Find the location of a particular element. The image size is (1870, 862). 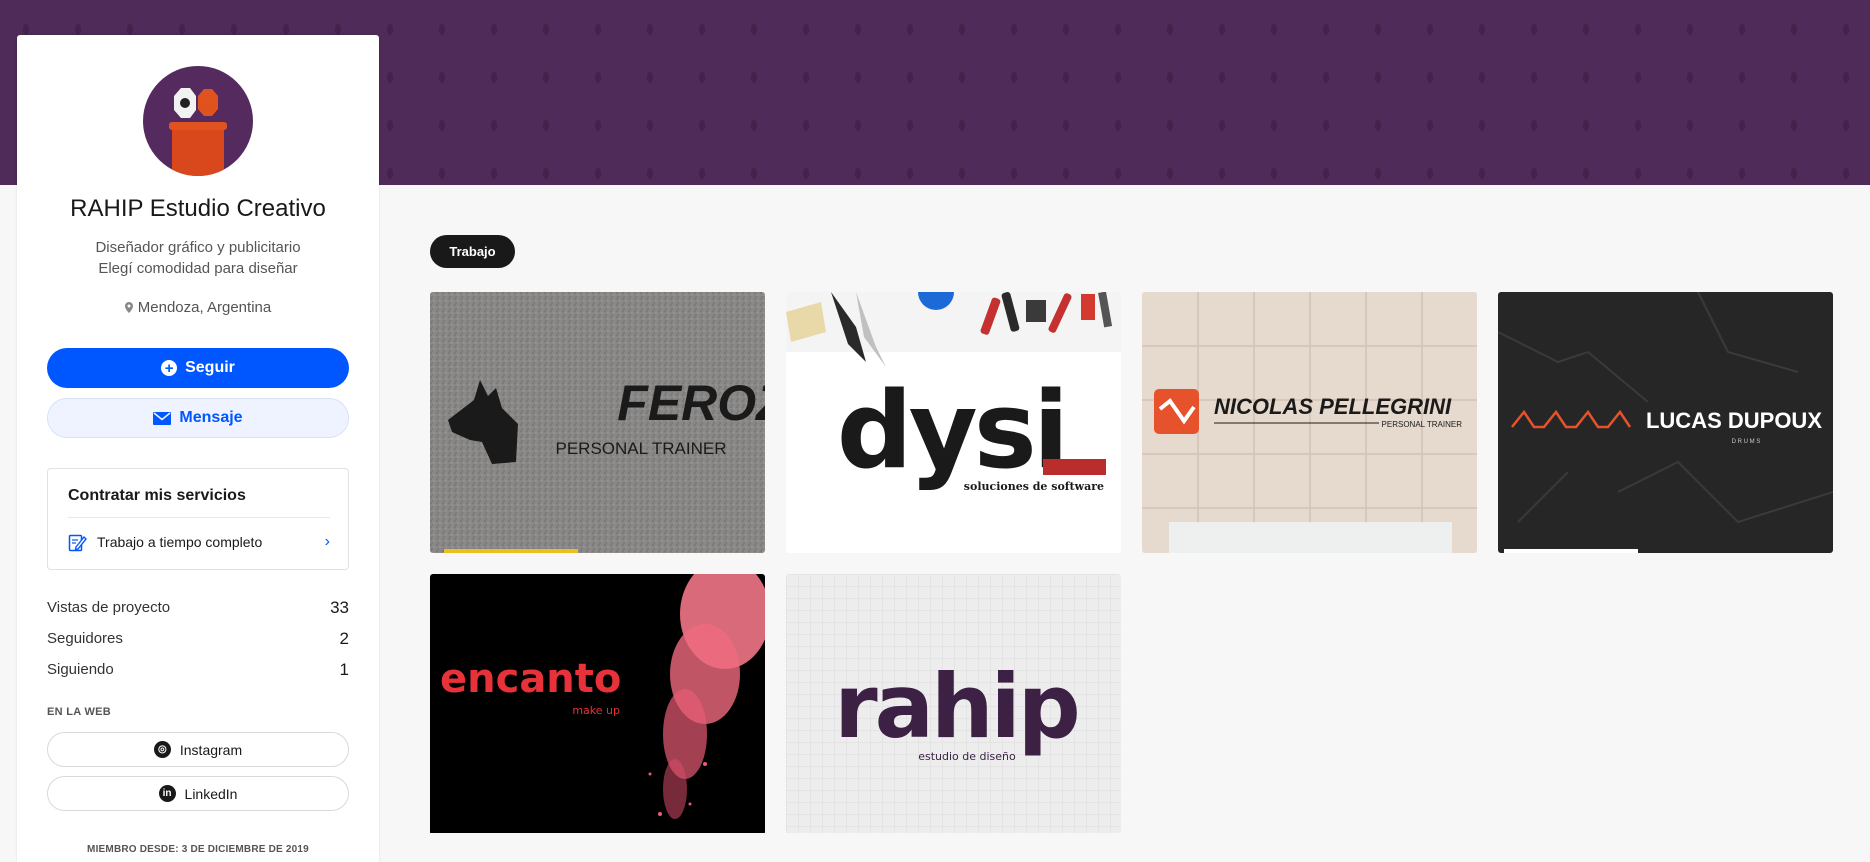

instagram-label: Instagram is located at coordinates (211, 749).